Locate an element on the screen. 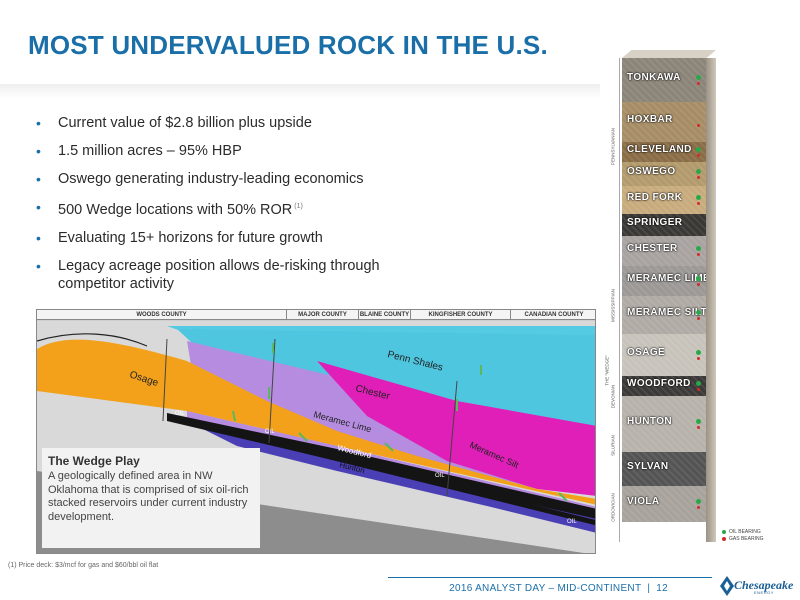 The width and height of the screenshot is (800, 600). geologic-period: ORDOVICIAN is located at coordinates (613, 508).